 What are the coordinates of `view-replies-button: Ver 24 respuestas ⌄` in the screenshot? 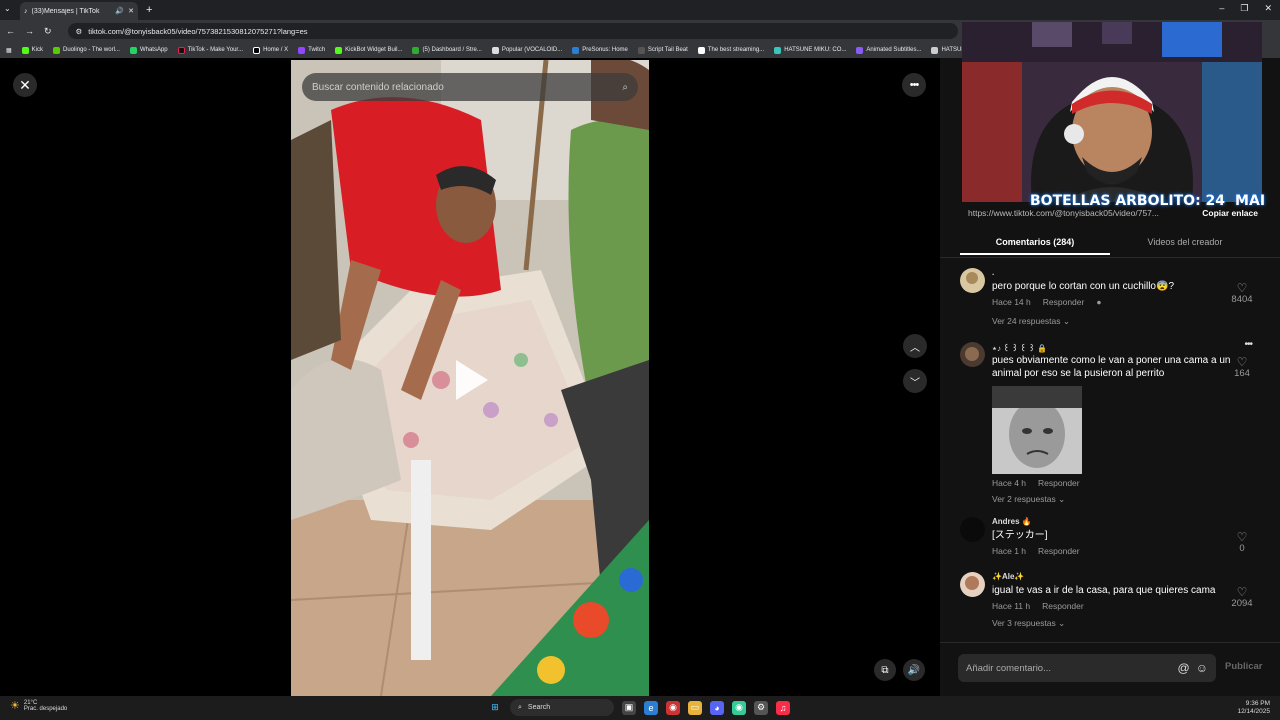 It's located at (1112, 321).